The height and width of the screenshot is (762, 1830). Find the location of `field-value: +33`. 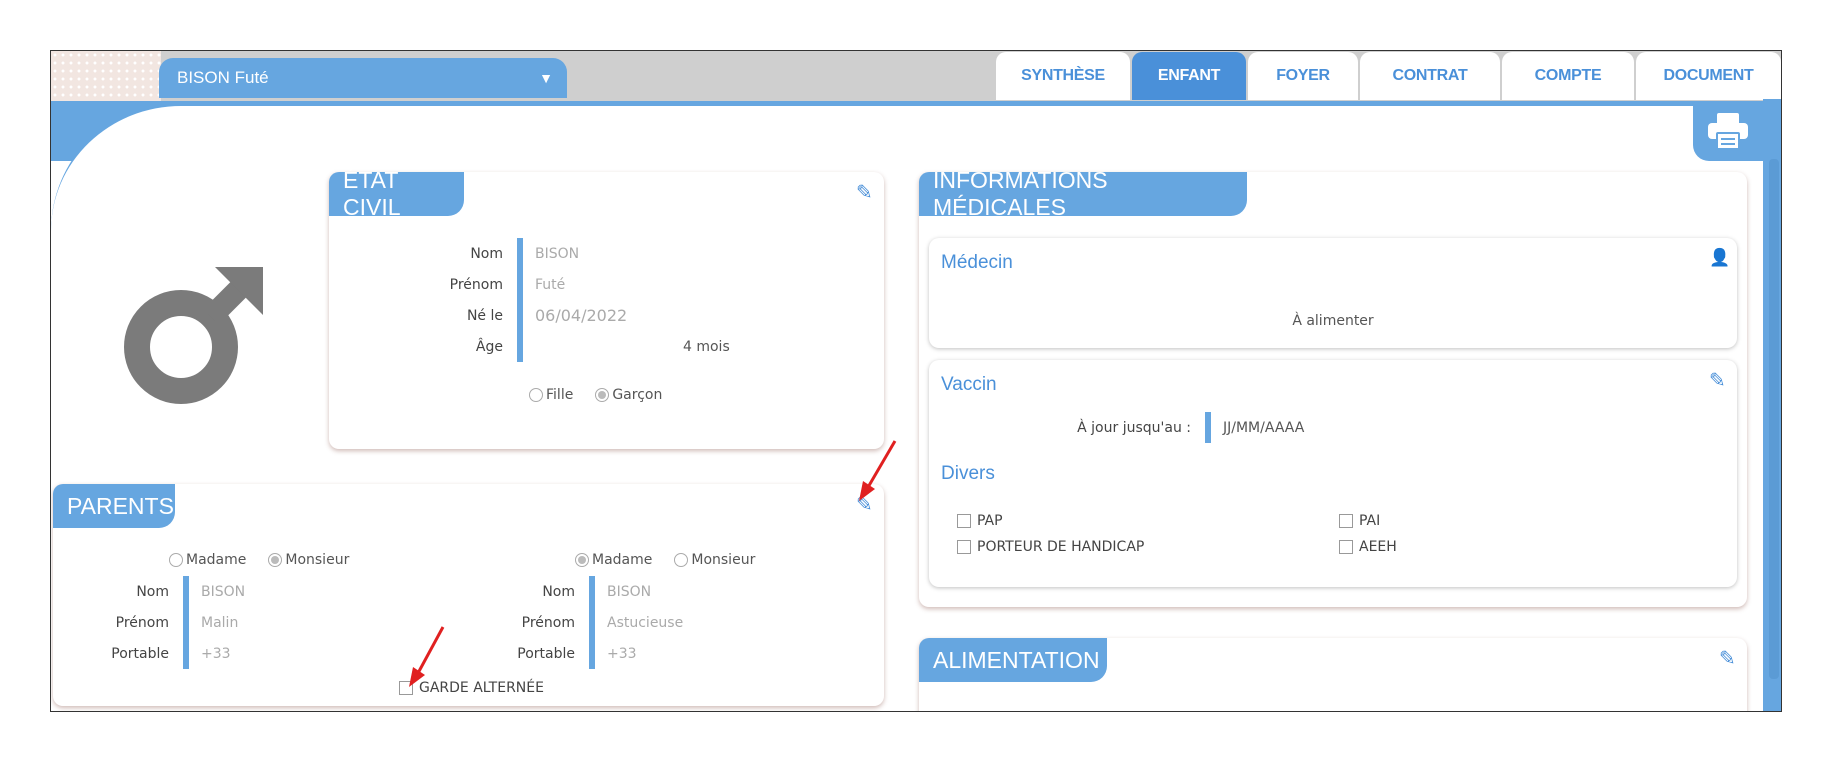

field-value: +33 is located at coordinates (622, 653).